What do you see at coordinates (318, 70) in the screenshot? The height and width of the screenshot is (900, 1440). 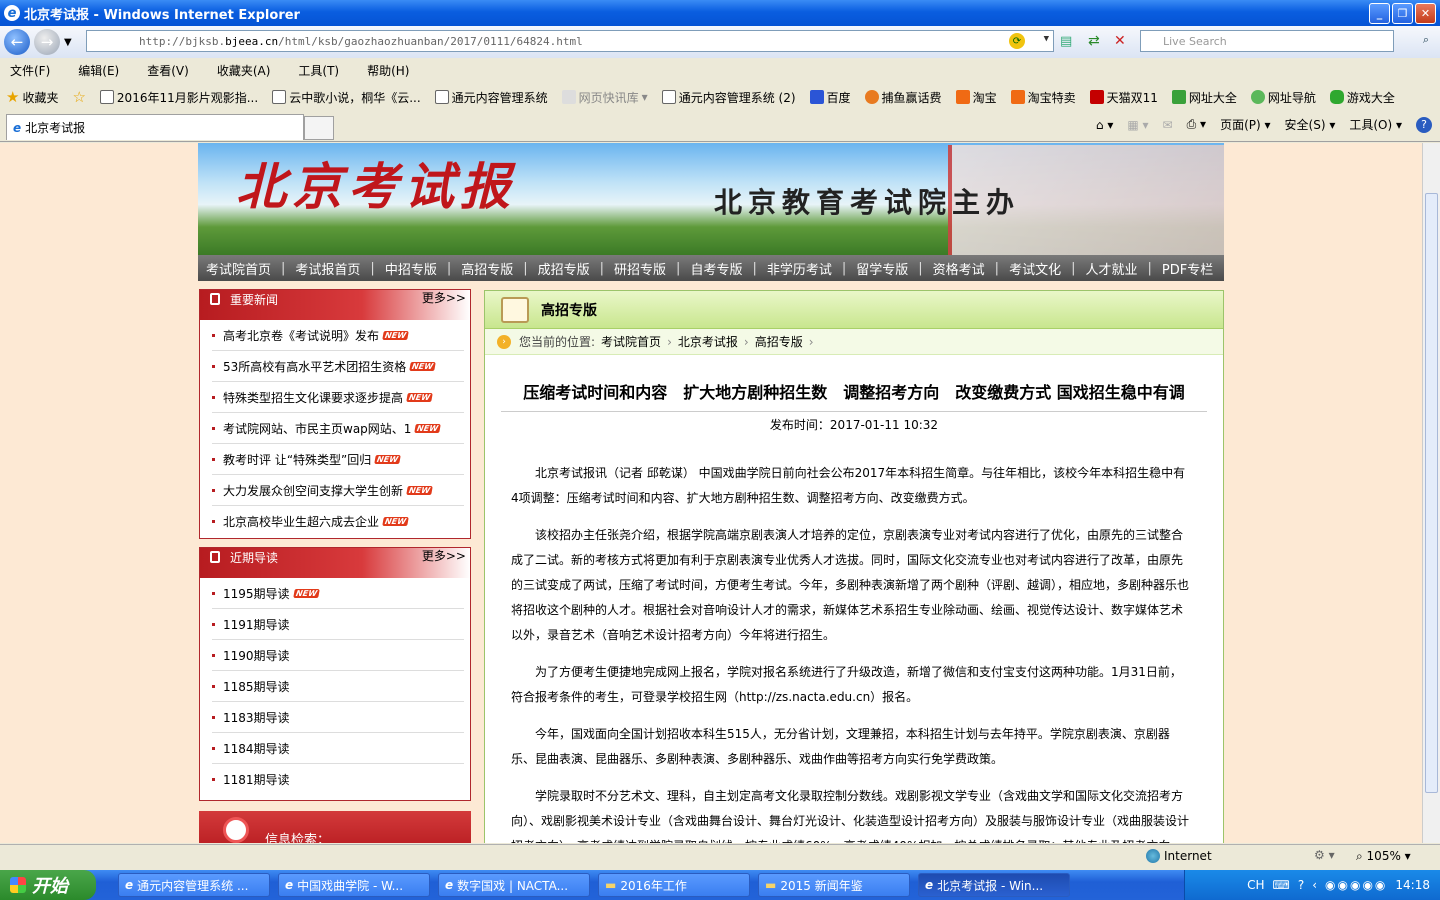 I see `menu-tools: 工具(T)` at bounding box center [318, 70].